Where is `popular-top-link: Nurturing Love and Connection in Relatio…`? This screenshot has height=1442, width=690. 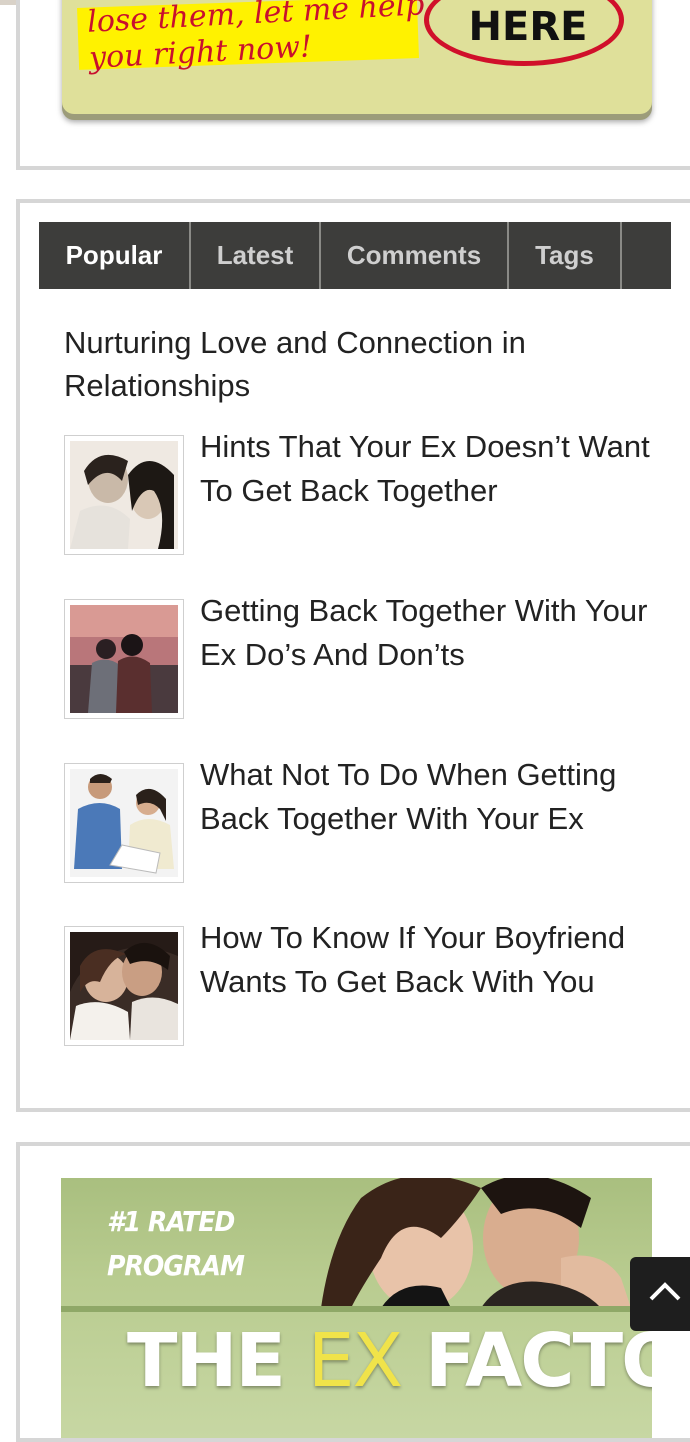
popular-top-link: Nurturing Love and Connection in Relatio… is located at coordinates (344, 364).